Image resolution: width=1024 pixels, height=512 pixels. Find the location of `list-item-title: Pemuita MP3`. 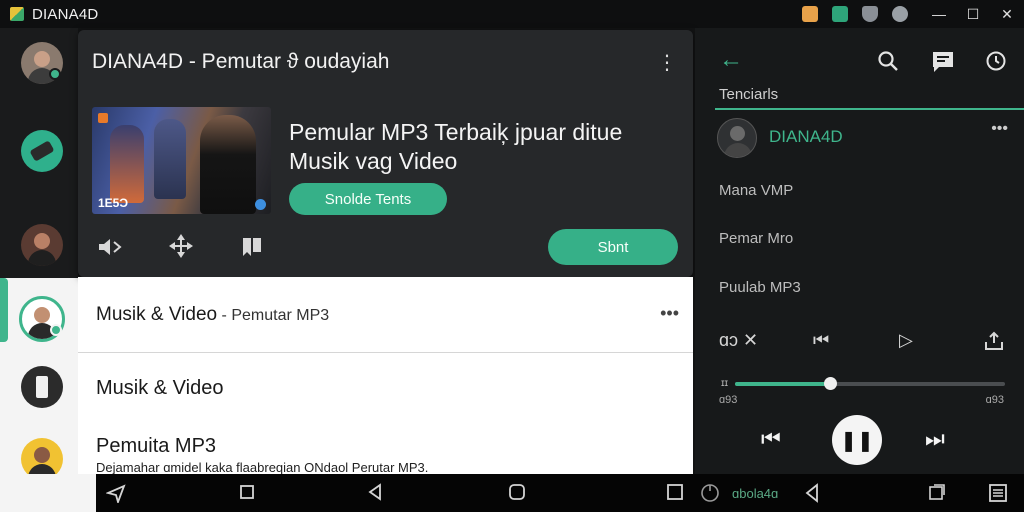

list-item-title: Pemuita MP3 is located at coordinates (156, 446).